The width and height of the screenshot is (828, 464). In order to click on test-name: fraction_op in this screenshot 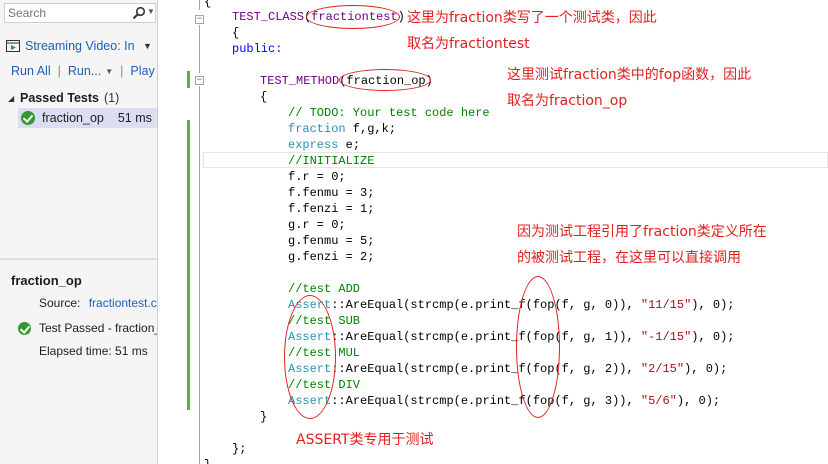, I will do `click(73, 118)`.